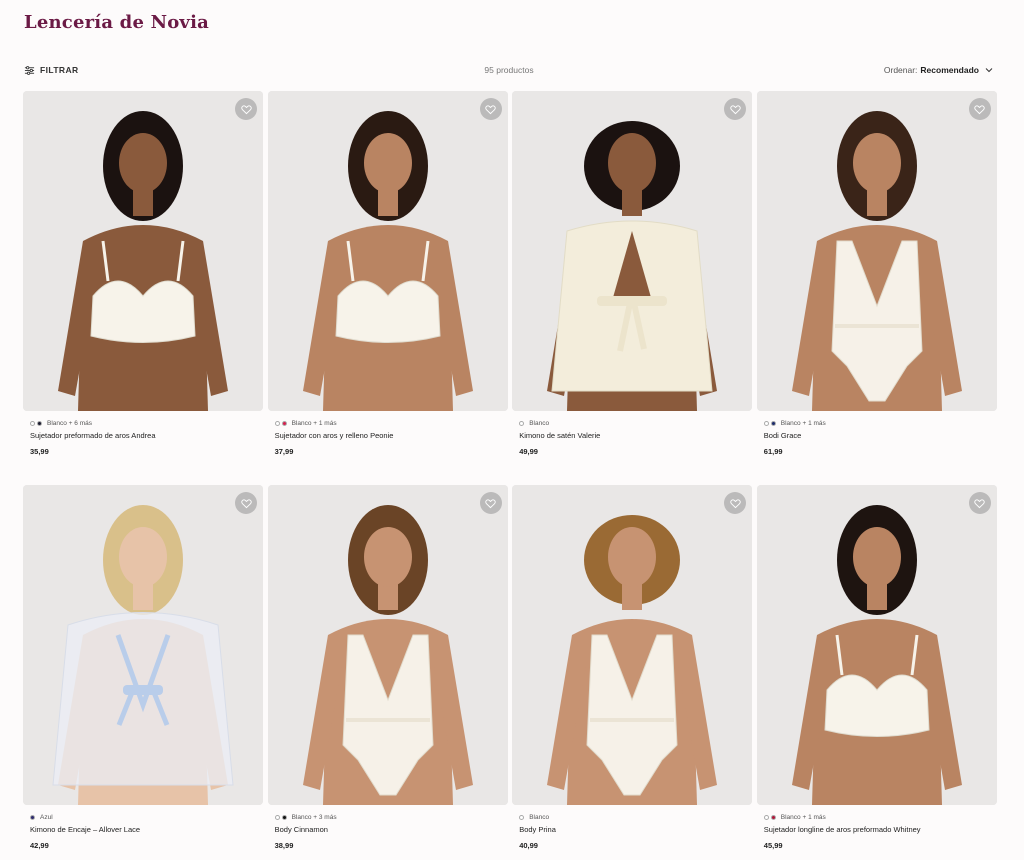 This screenshot has width=1024, height=860. I want to click on product-price: 45,99, so click(773, 845).